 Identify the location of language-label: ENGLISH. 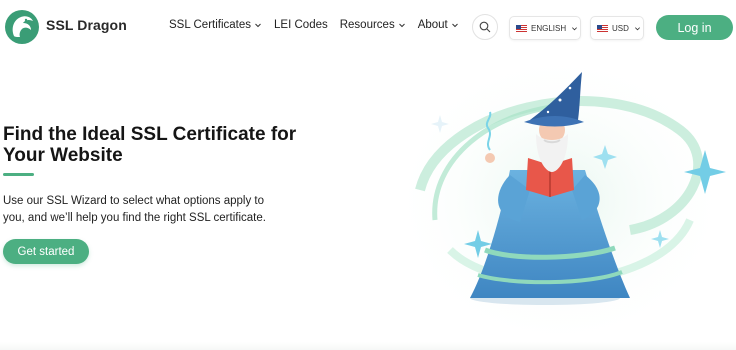
(549, 28).